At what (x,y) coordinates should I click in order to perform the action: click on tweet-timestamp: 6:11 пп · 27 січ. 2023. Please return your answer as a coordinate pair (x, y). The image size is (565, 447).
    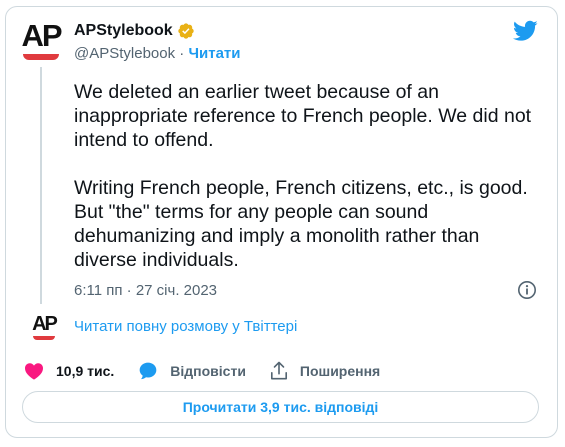
    Looking at the image, I should click on (145, 290).